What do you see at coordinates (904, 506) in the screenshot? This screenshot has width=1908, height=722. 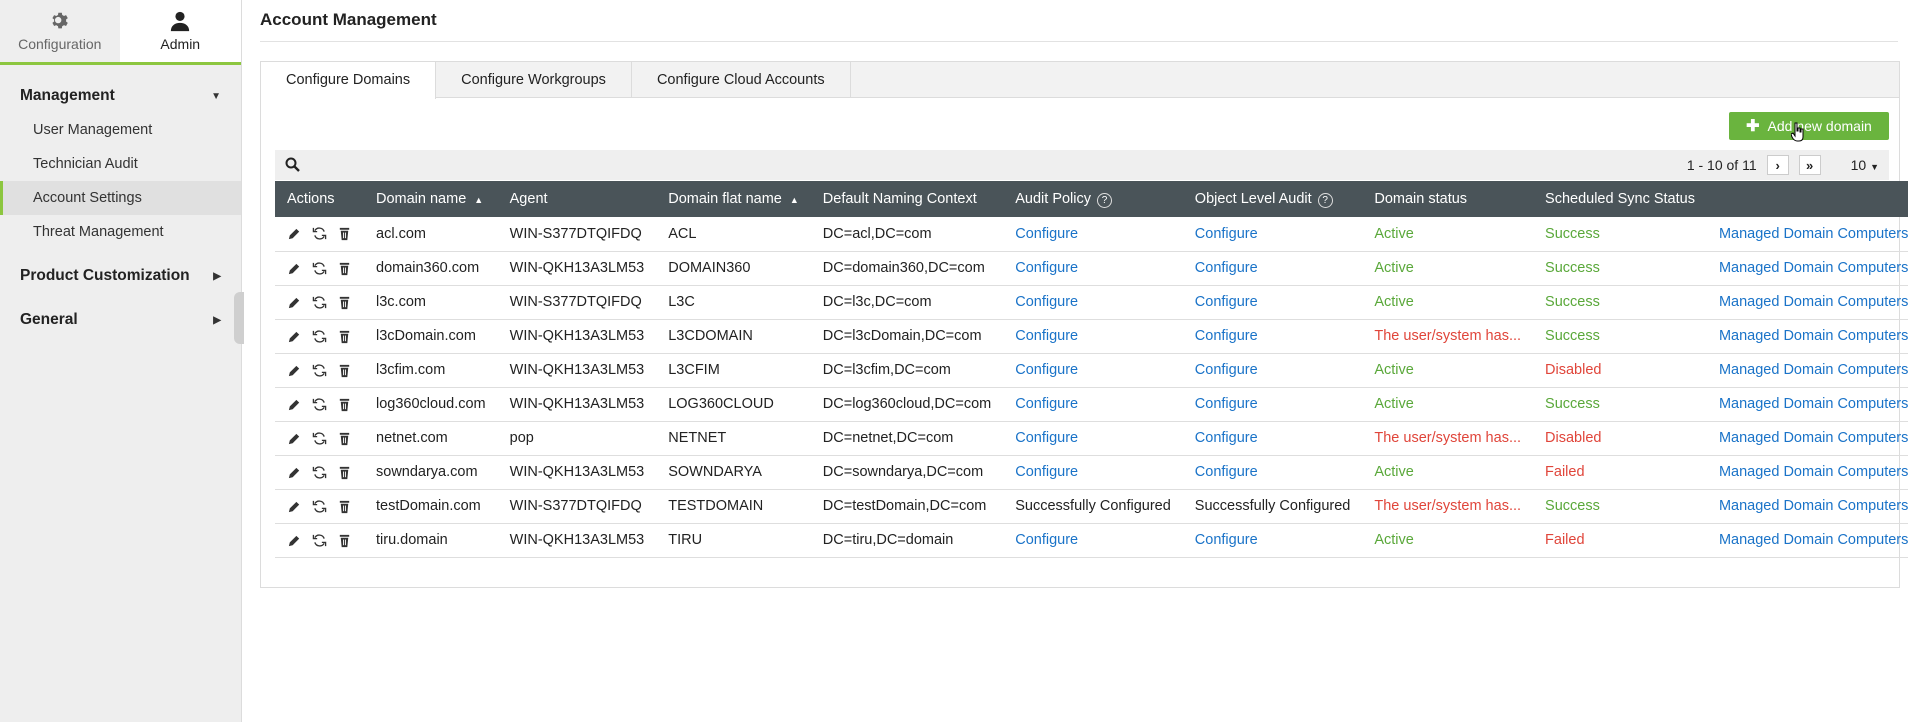 I see `naming-context-cell: DC=testDomain,DC=com` at bounding box center [904, 506].